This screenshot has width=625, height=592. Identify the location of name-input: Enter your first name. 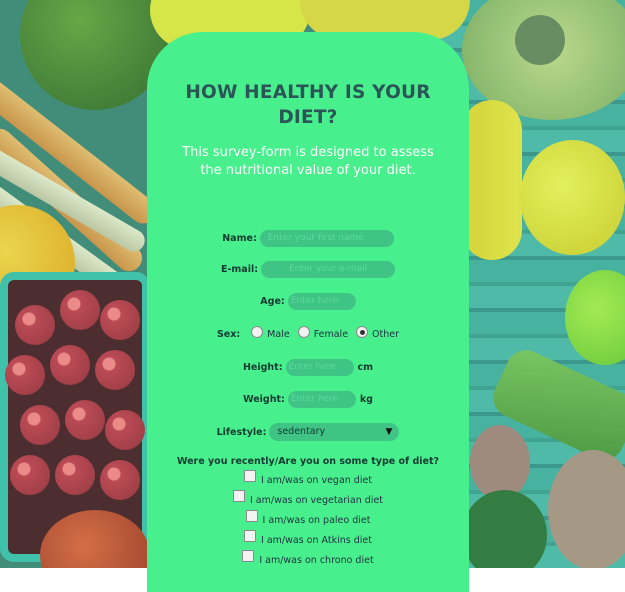
(326, 238).